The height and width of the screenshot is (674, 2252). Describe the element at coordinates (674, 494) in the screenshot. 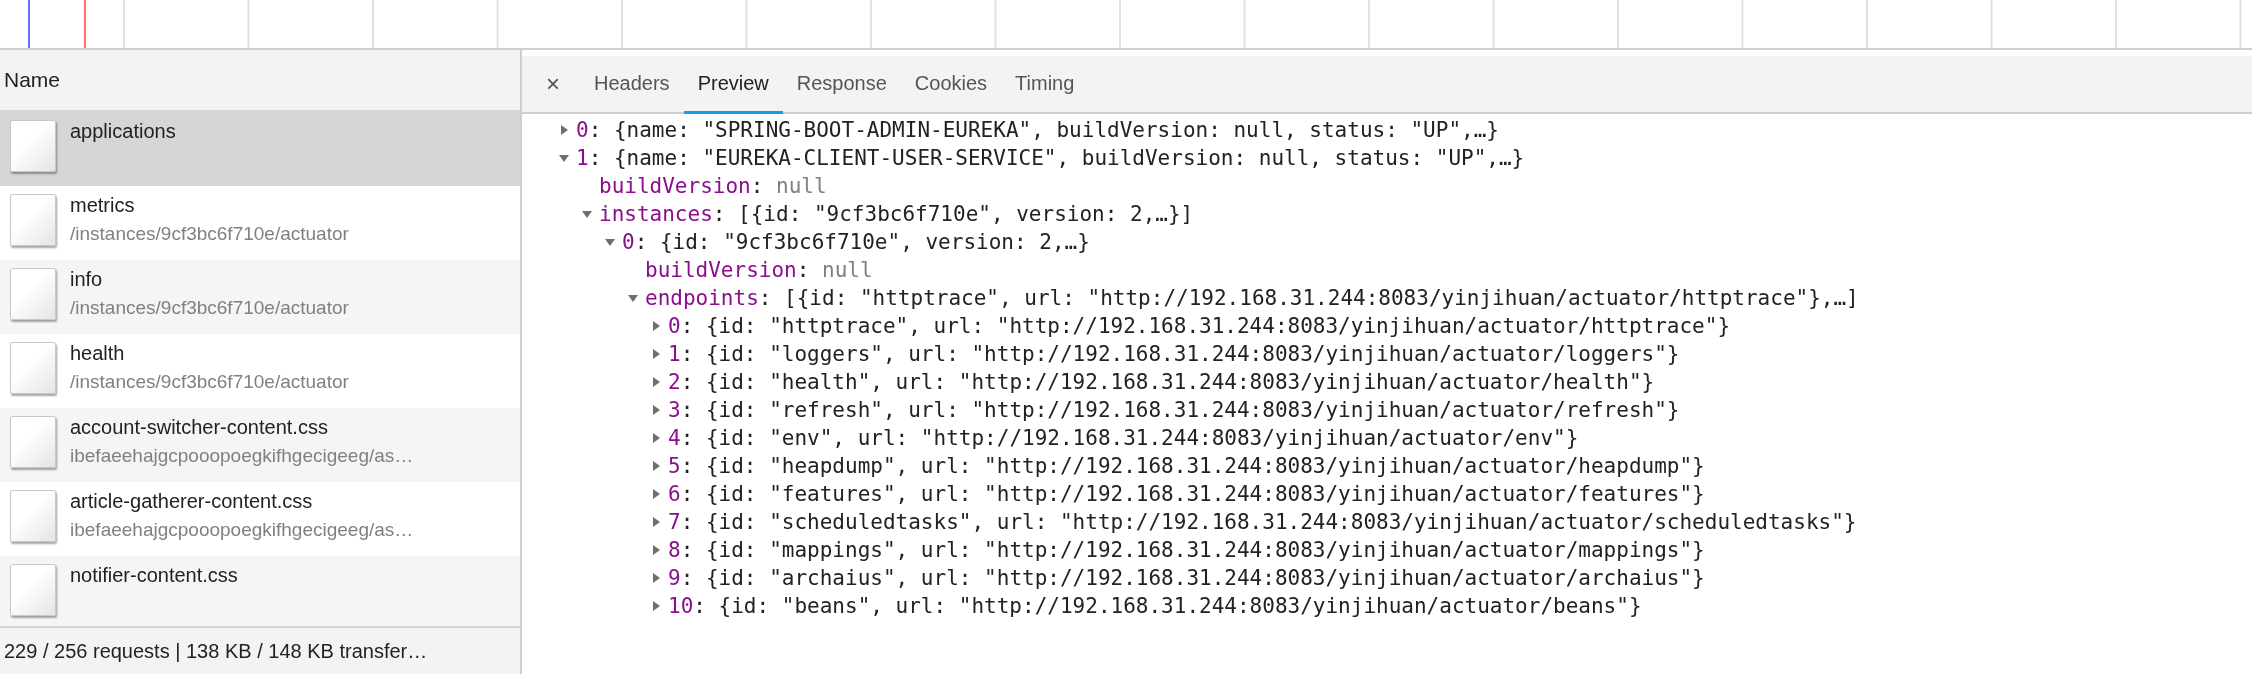

I see `property-key: 6` at that location.